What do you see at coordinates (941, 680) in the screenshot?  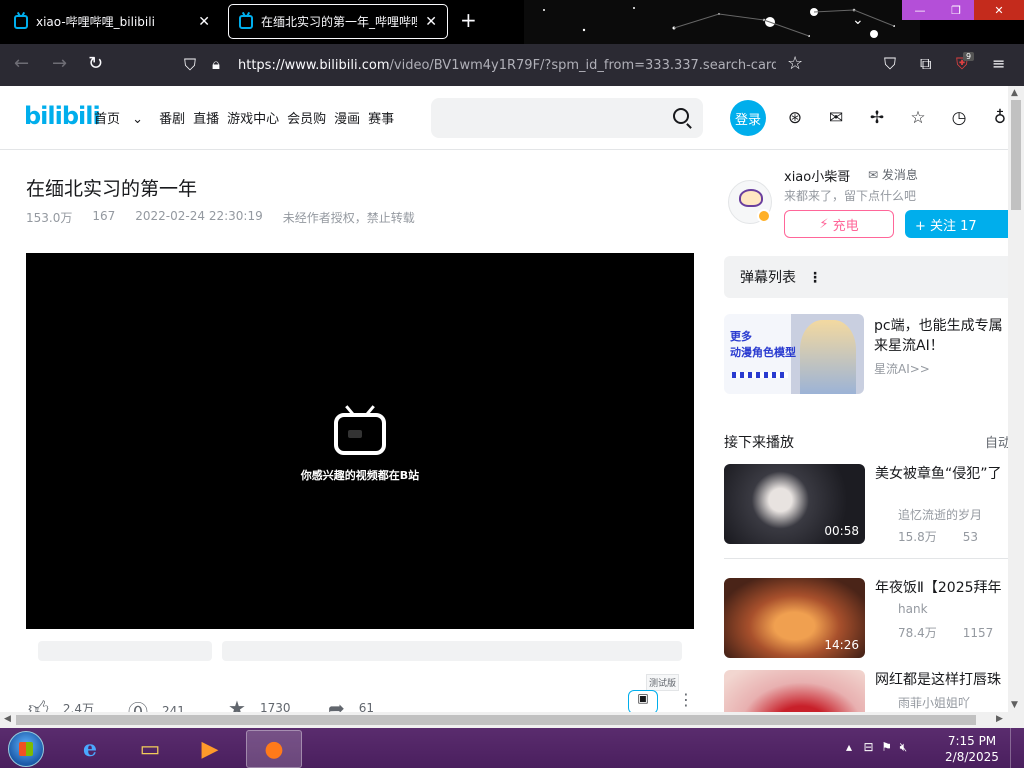 I see `video-card-title: 网红都是这样打唇珠` at bounding box center [941, 680].